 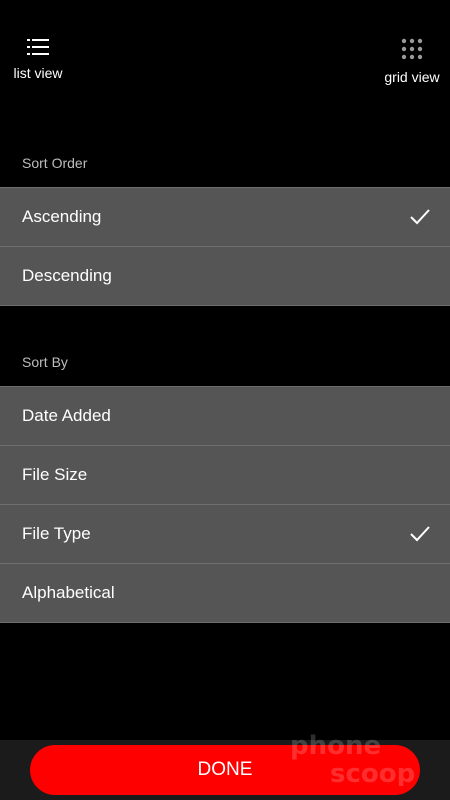 I want to click on list-view-button: list view, so click(x=38, y=59).